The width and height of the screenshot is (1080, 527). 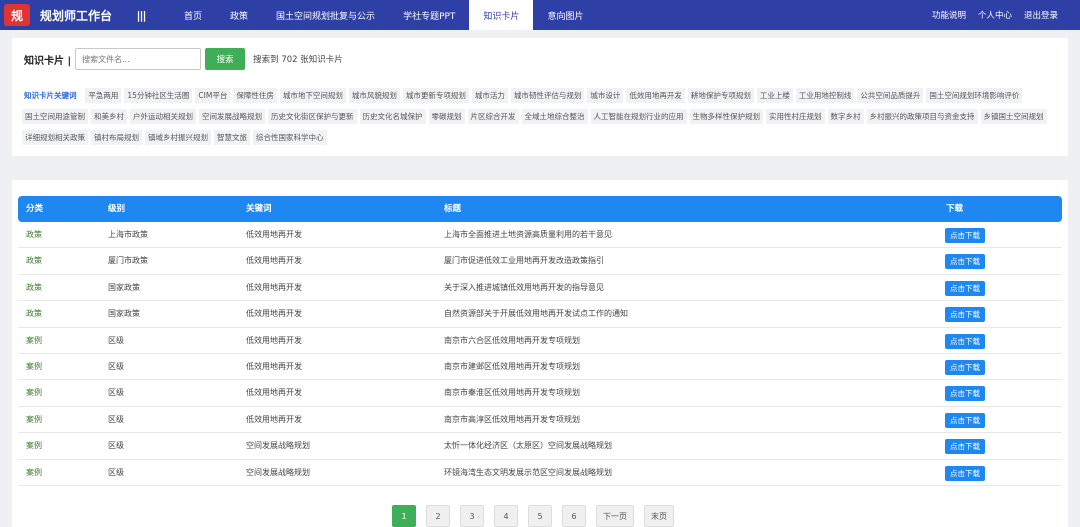 What do you see at coordinates (655, 95) in the screenshot?
I see `keyword-tag: 低效用地再开发` at bounding box center [655, 95].